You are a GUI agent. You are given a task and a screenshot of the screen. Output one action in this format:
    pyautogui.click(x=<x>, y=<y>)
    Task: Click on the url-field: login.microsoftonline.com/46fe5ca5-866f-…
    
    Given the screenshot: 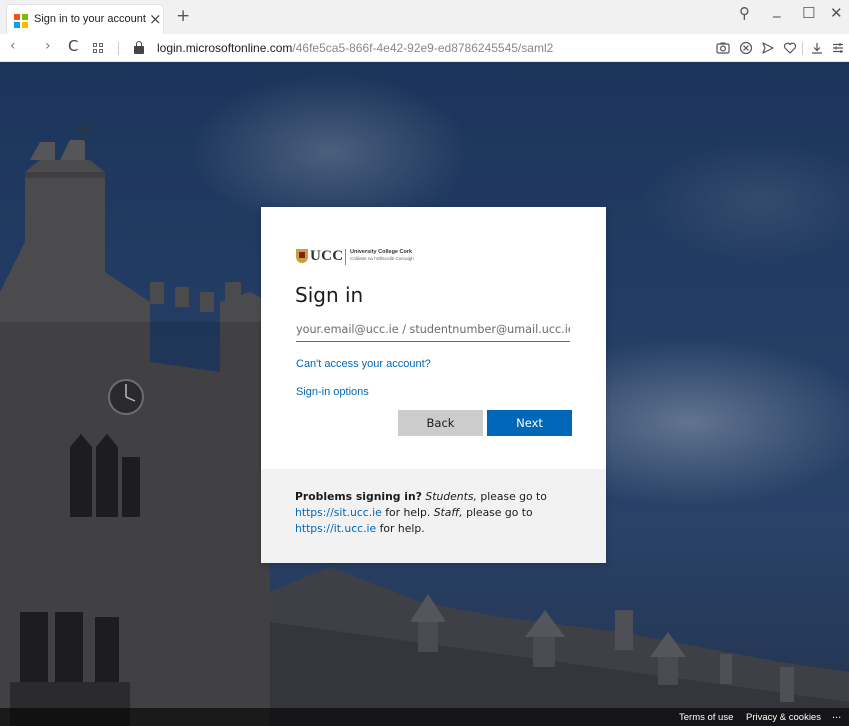 What is the action you would take?
    pyautogui.click(x=355, y=48)
    